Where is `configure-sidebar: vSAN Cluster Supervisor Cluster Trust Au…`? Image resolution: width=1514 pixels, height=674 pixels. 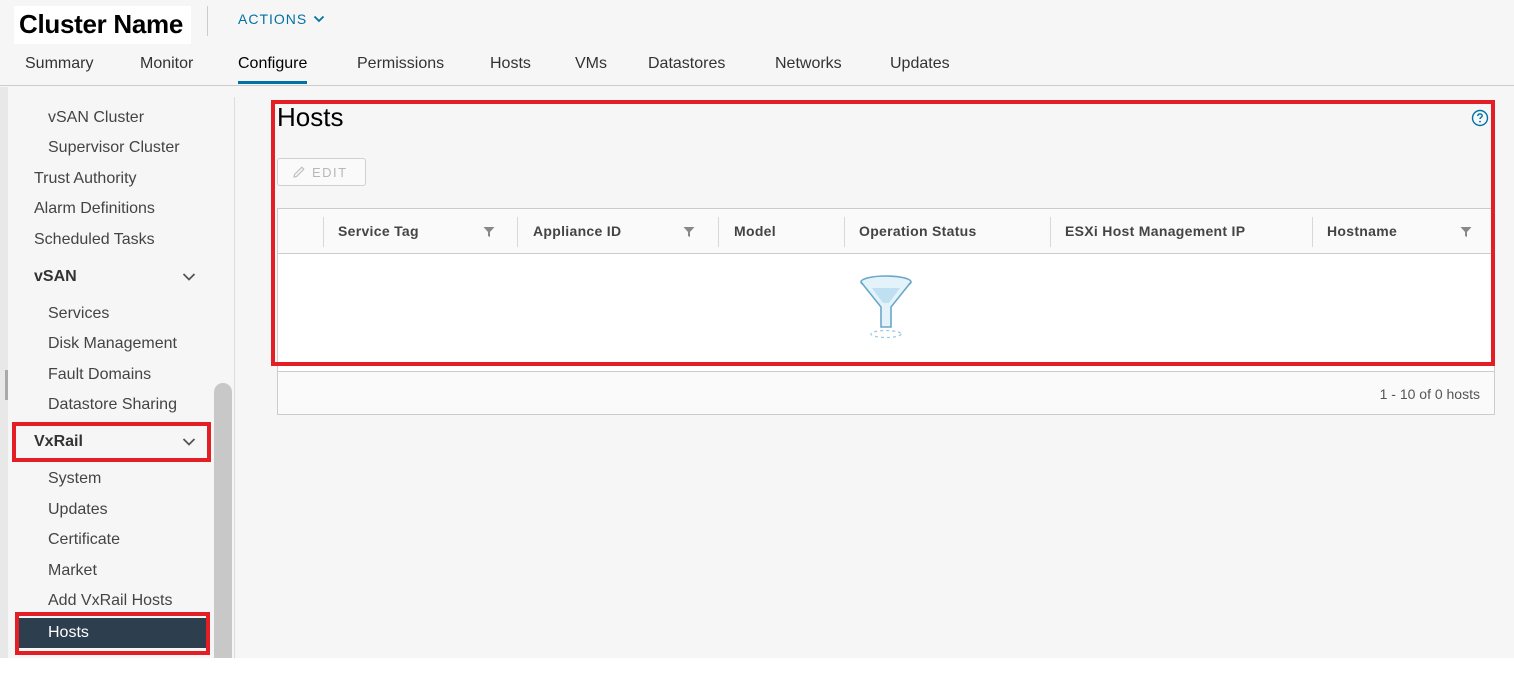 configure-sidebar: vSAN Cluster Supervisor Cluster Trust Au… is located at coordinates (109, 377).